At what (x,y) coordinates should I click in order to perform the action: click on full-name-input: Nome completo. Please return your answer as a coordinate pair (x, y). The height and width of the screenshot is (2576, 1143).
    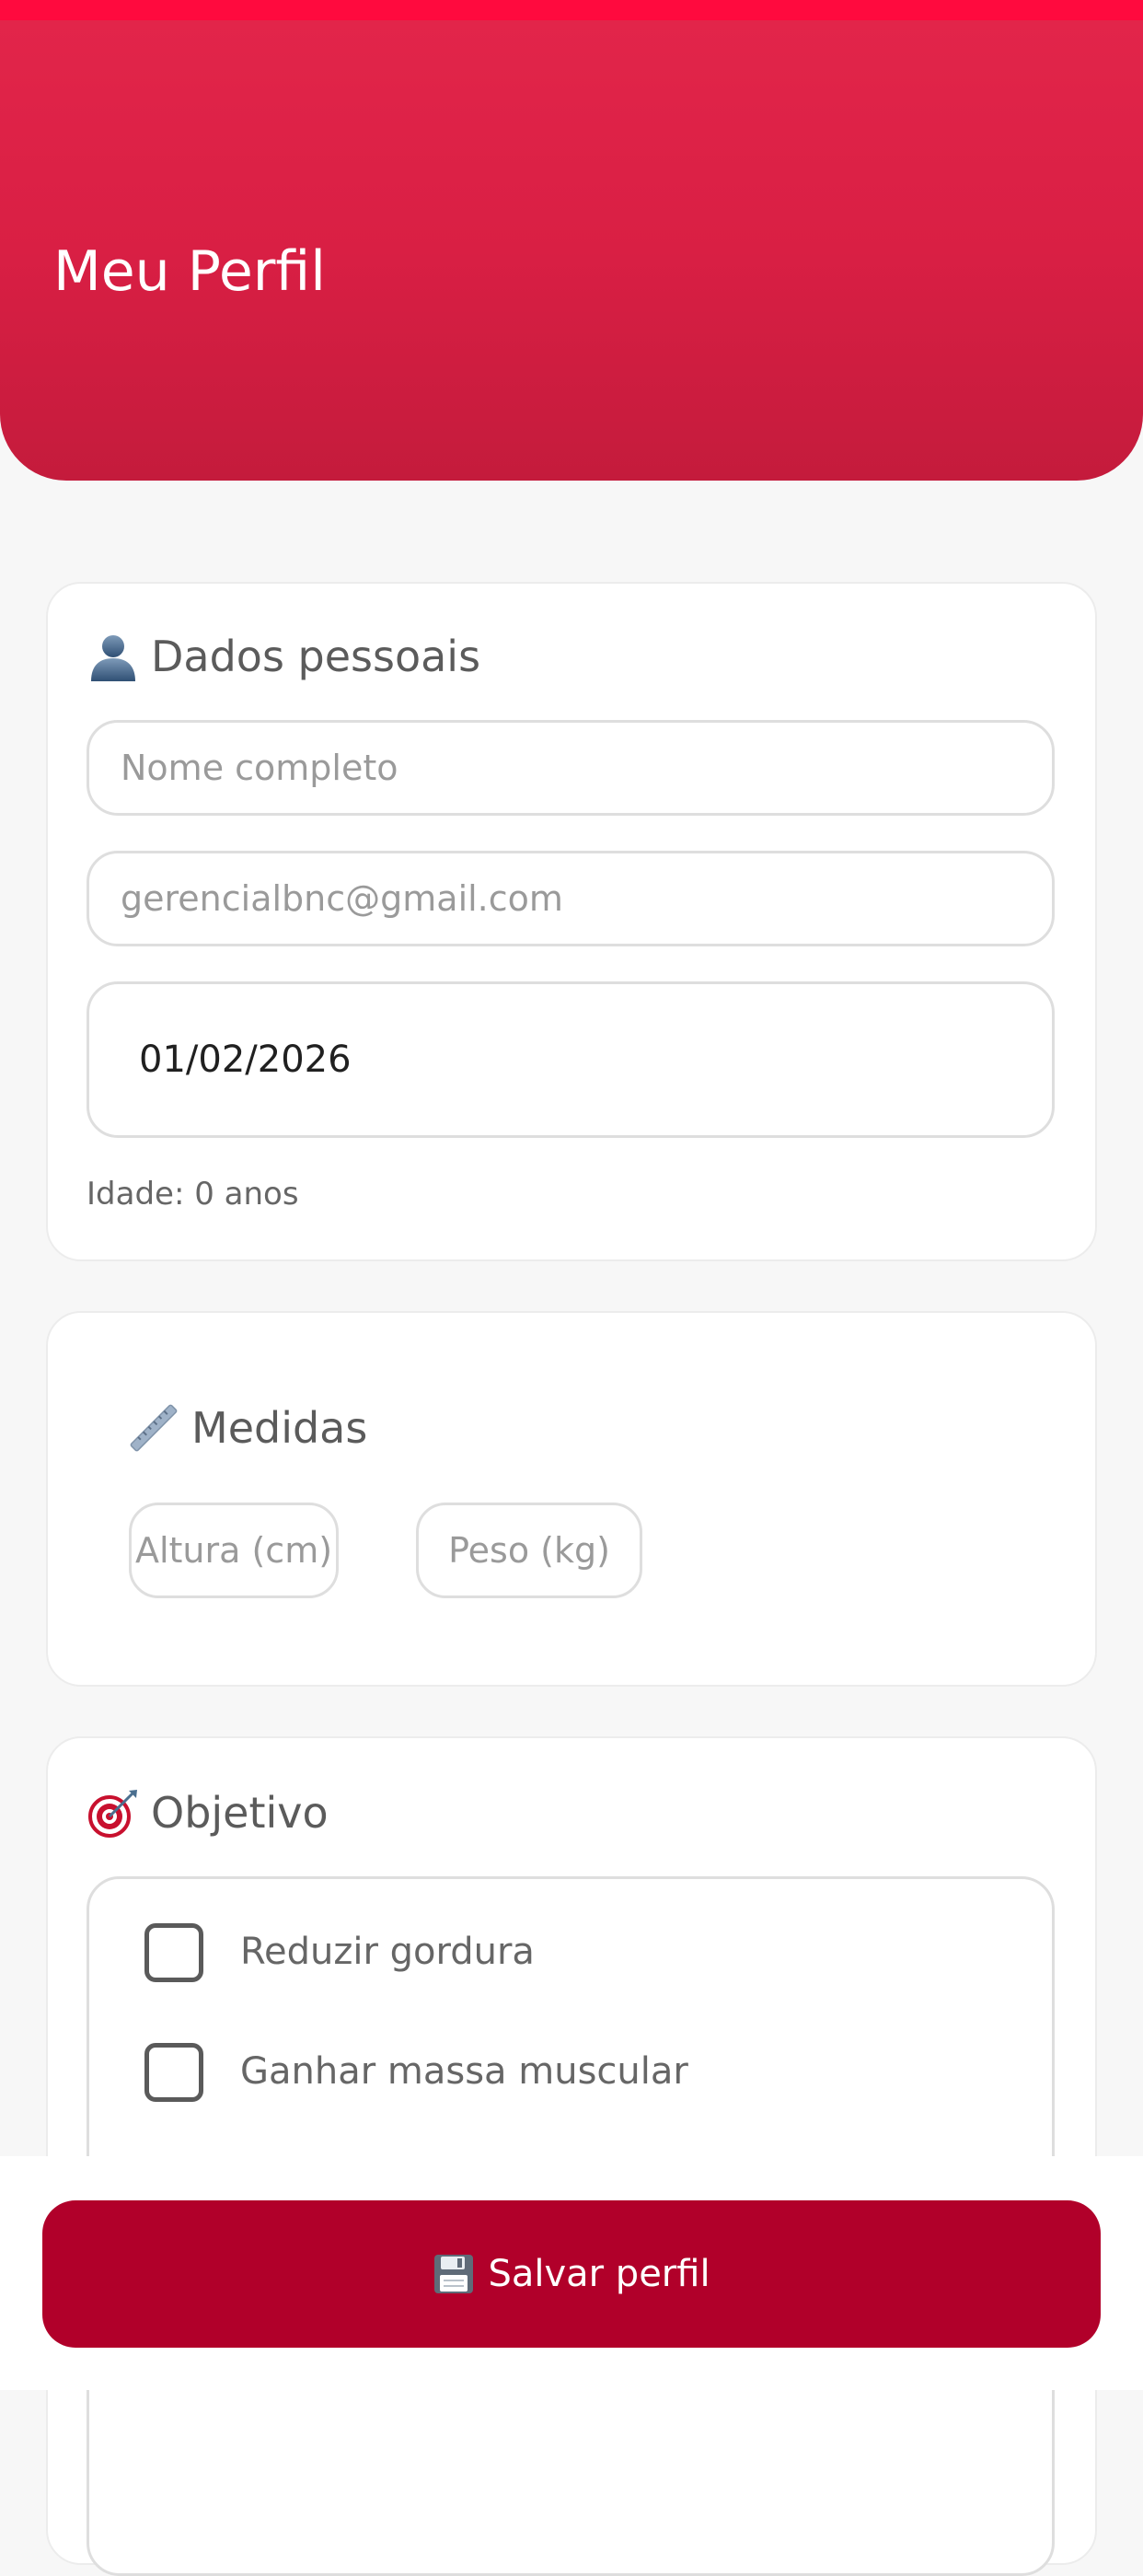
    Looking at the image, I should click on (571, 768).